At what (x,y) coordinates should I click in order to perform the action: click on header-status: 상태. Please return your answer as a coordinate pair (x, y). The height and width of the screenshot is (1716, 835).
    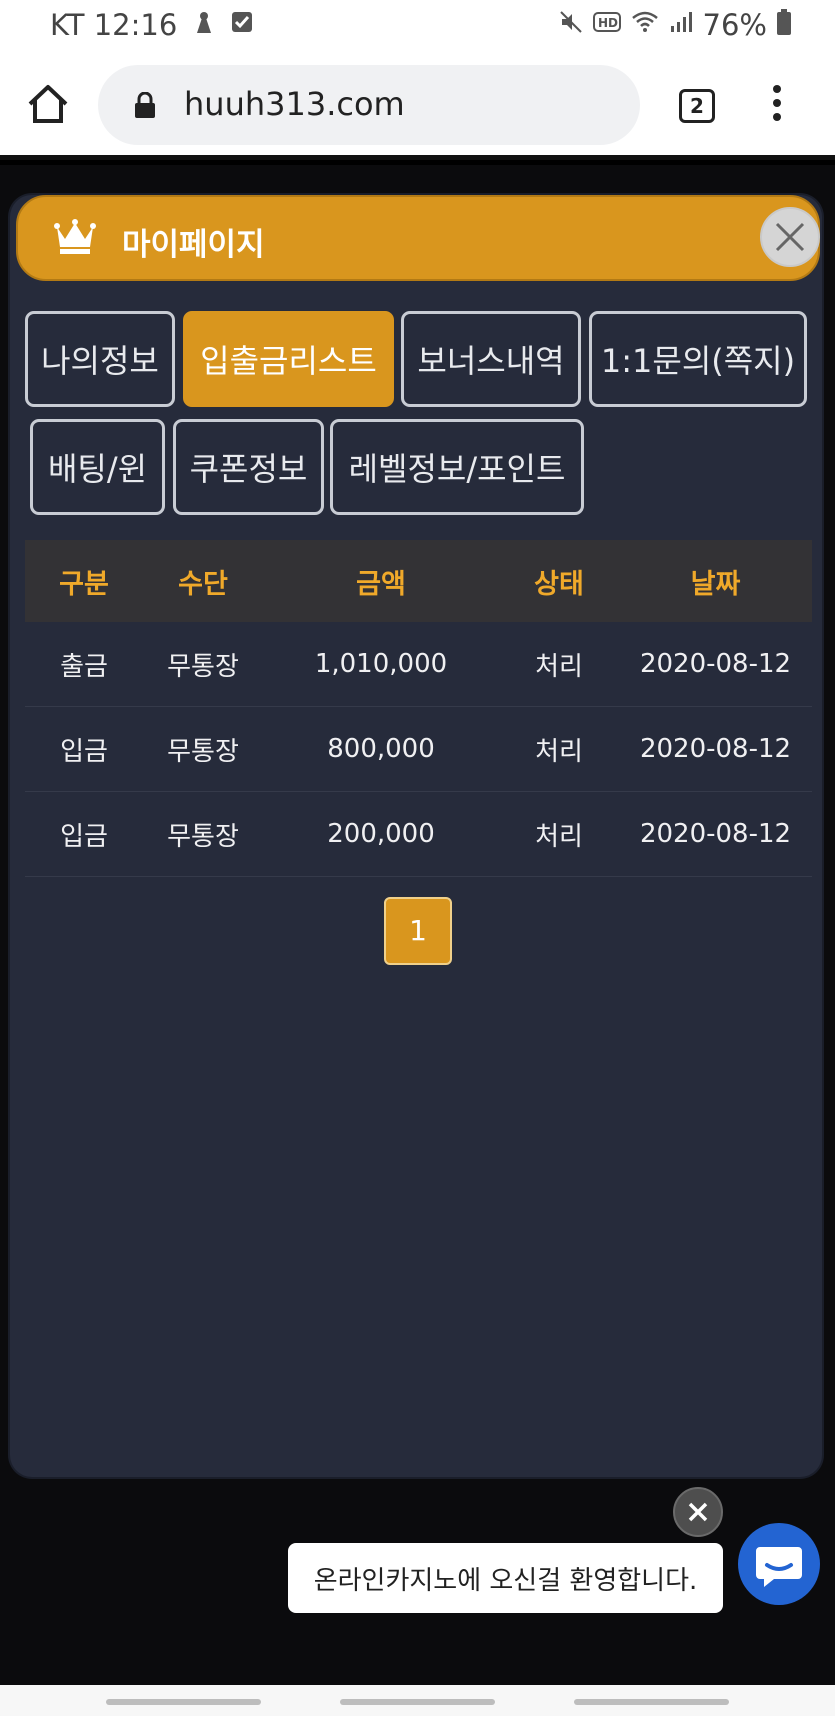
    Looking at the image, I should click on (559, 584).